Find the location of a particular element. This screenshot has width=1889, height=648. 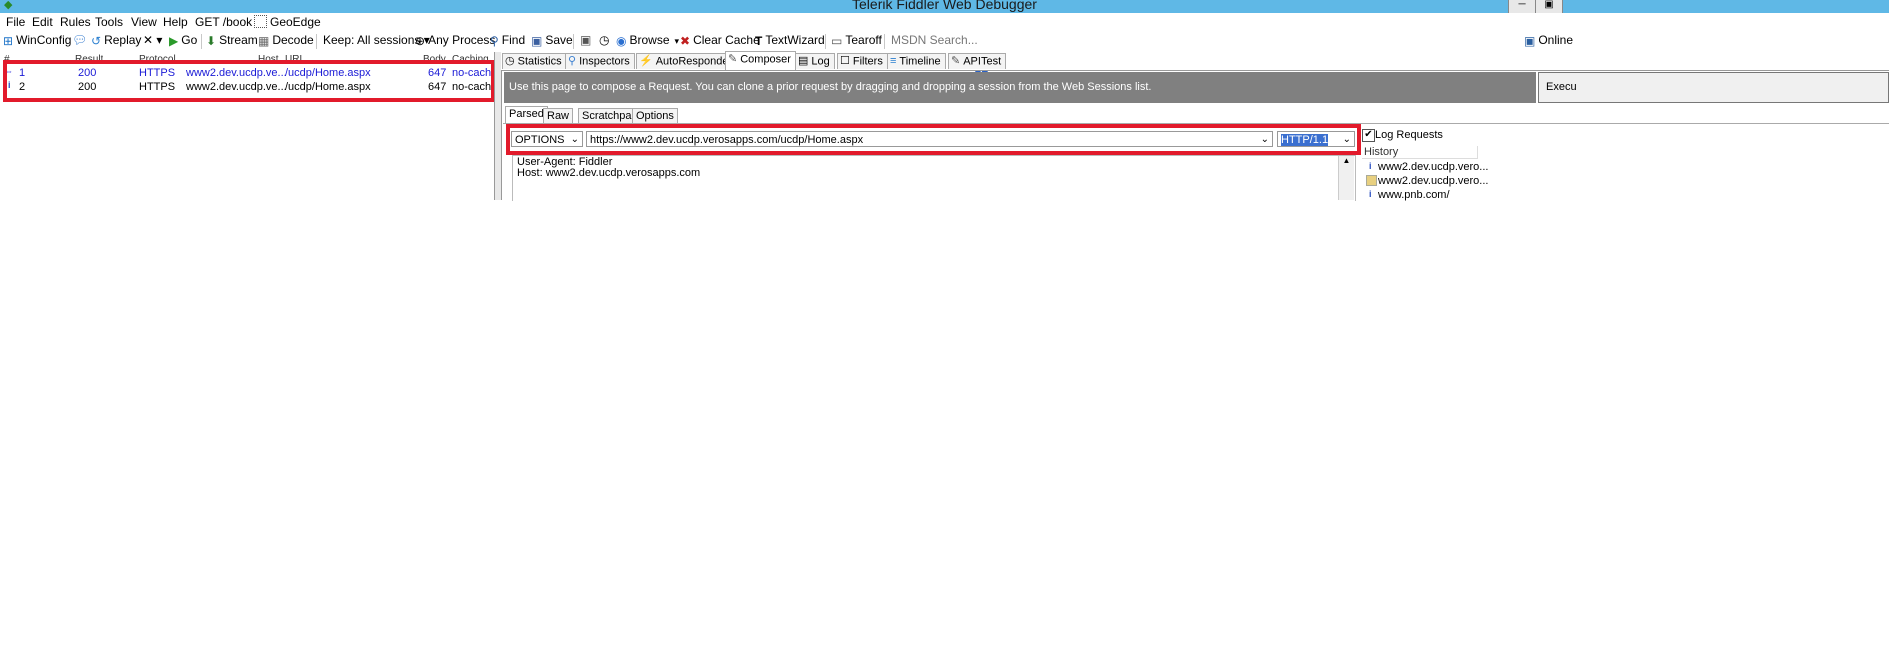

browse-button: ◉ Browse ▾ is located at coordinates (647, 40).